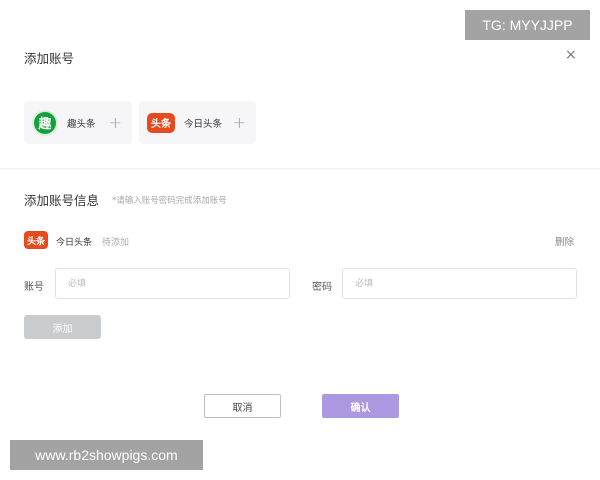 The width and height of the screenshot is (600, 480). Describe the element at coordinates (106, 455) in the screenshot. I see `watermark-bottom: www.rb2showpigs.com` at that location.